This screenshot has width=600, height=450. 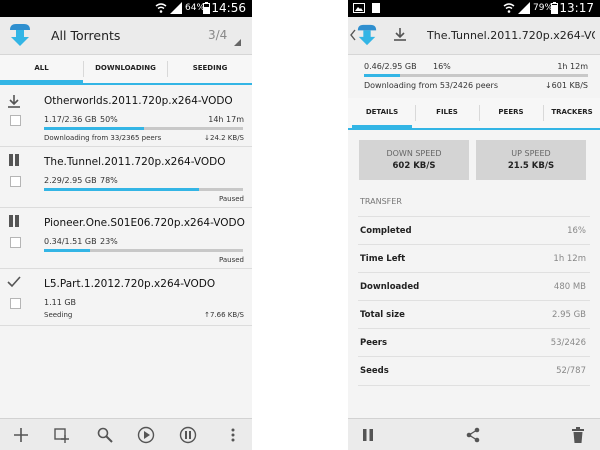 I want to click on battery-percent: 64%, so click(x=195, y=8).